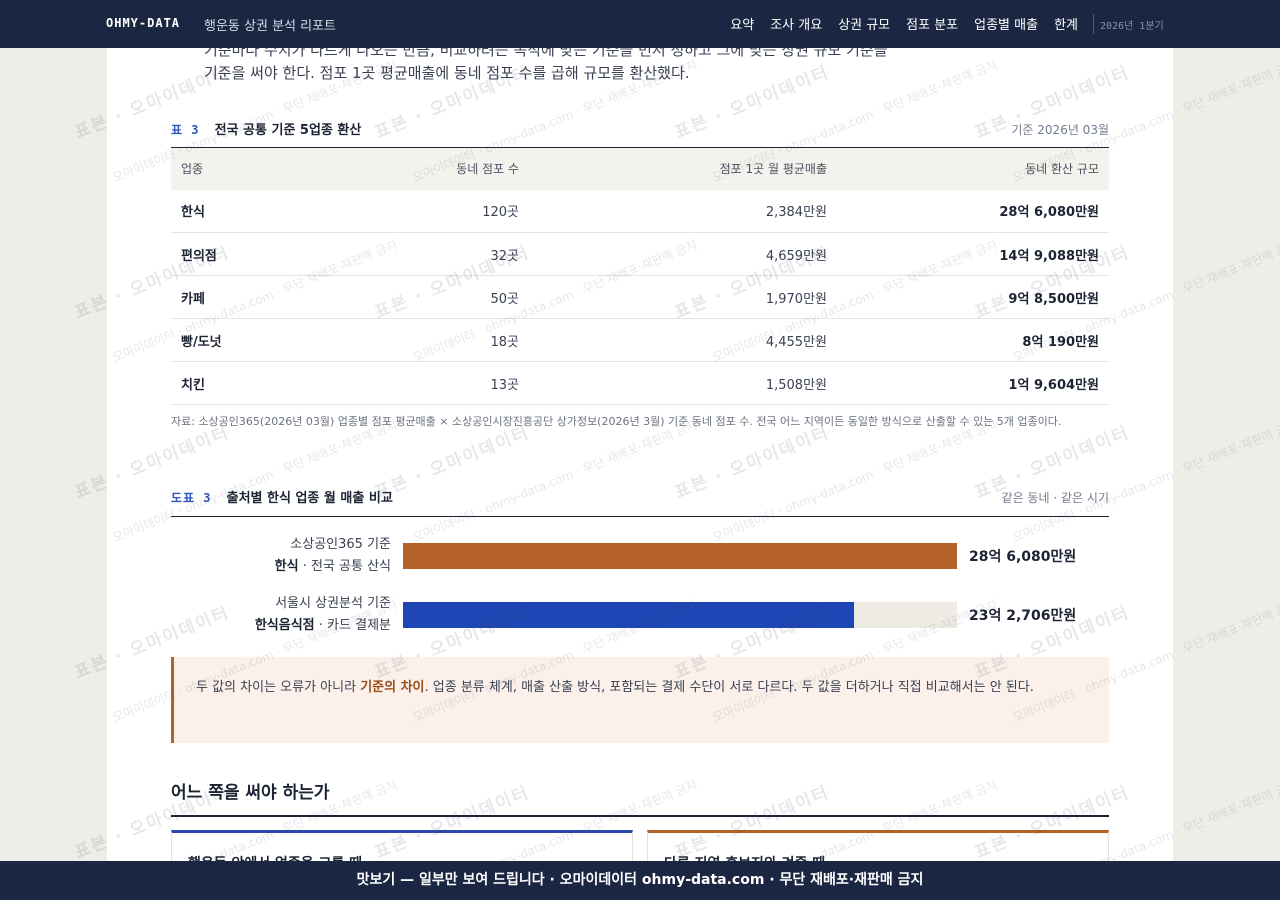 This screenshot has width=1280, height=900. What do you see at coordinates (864, 23) in the screenshot?
I see `nav-link-market-size: 상권 규모` at bounding box center [864, 23].